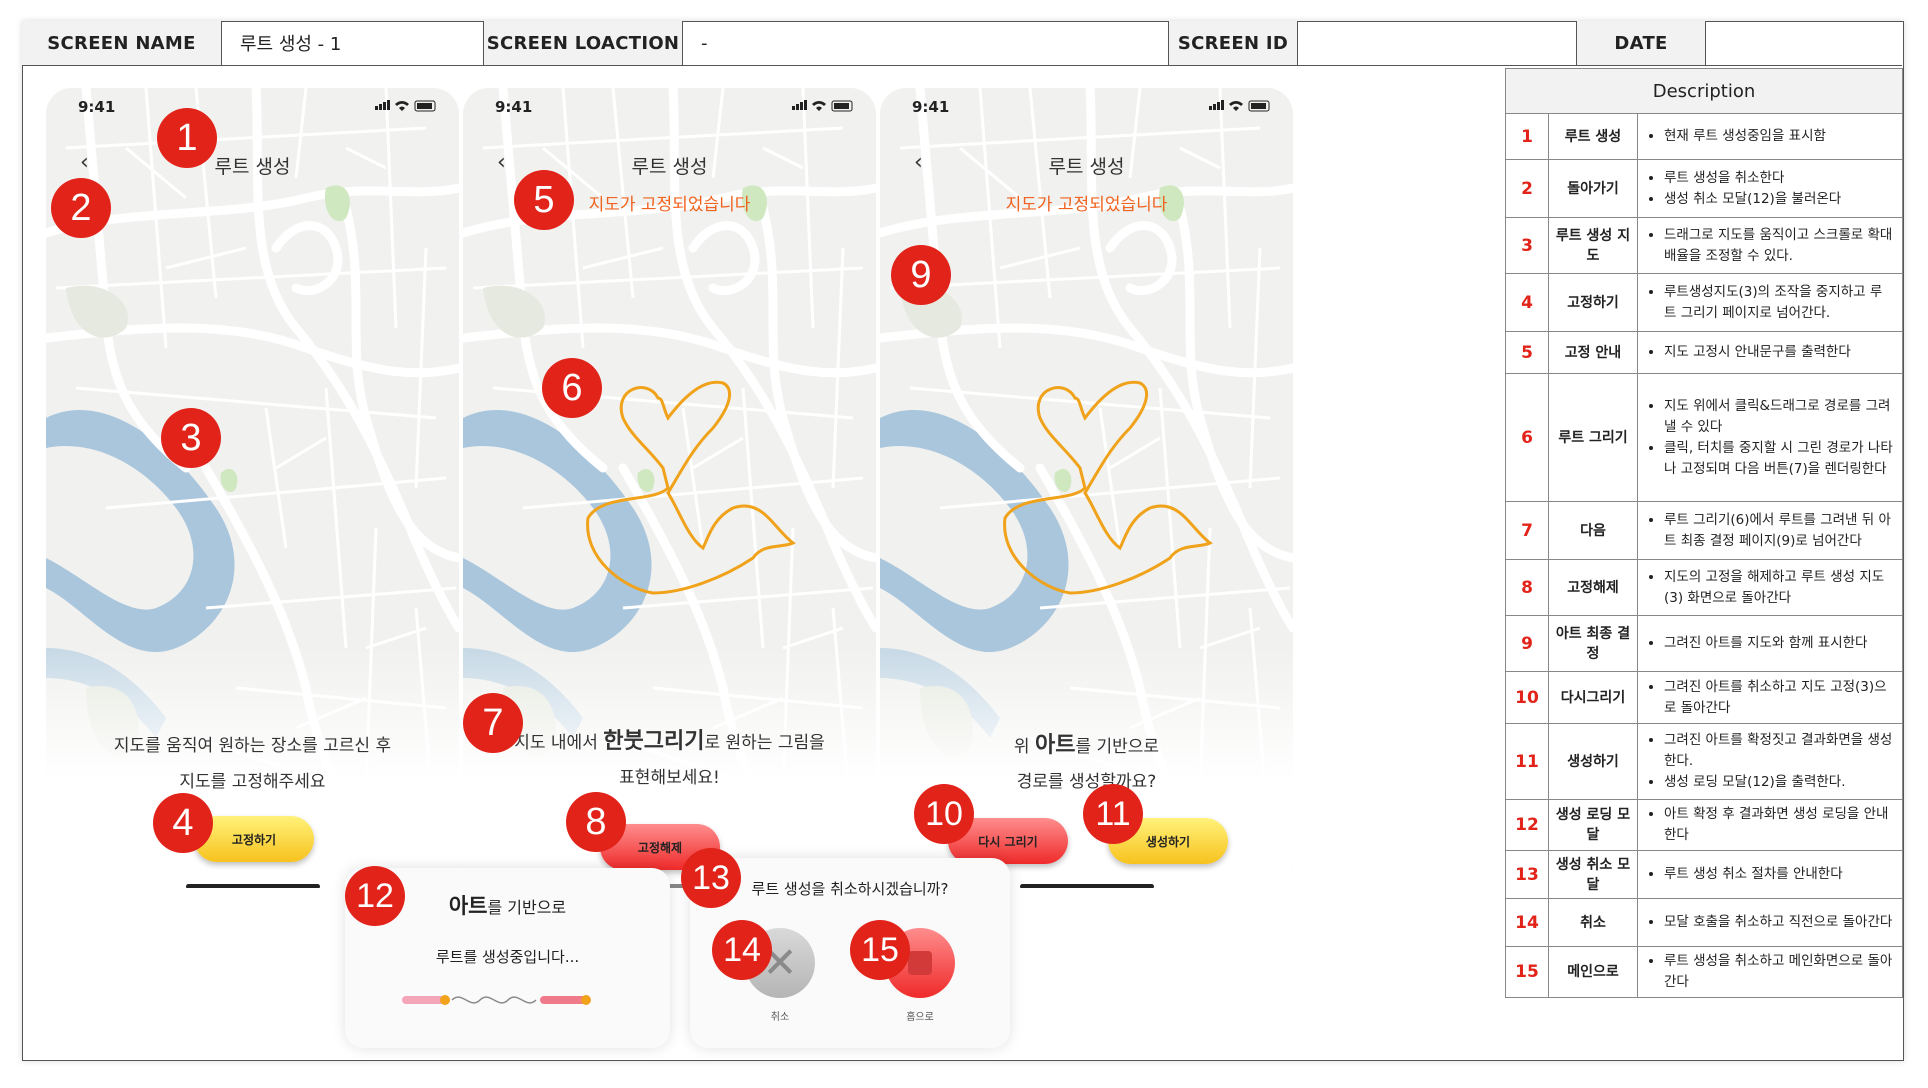  Describe the element at coordinates (1779, 751) in the screenshot. I see `row-description-item: 그려진 아트를 확정짓고 결과화면을 생성한다.` at that location.